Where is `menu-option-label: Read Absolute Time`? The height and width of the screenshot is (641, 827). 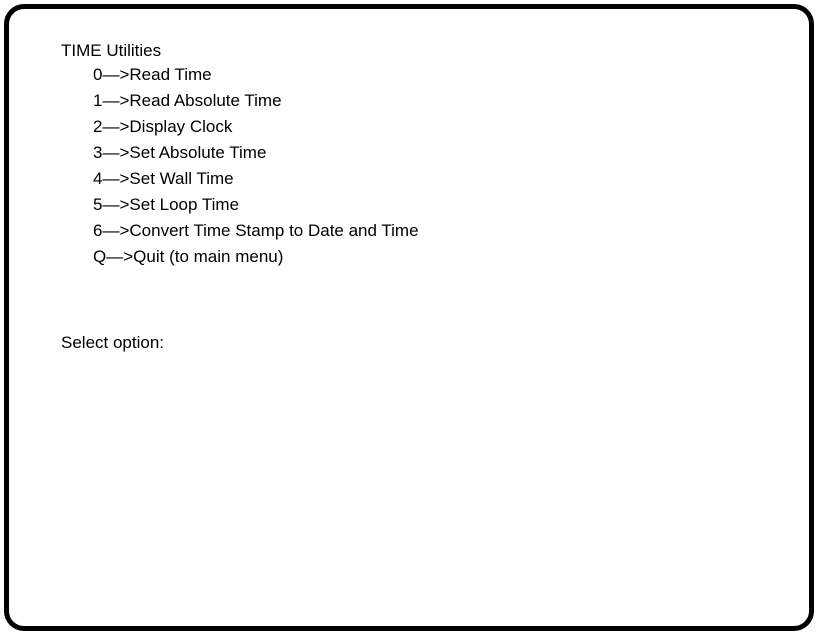 menu-option-label: Read Absolute Time is located at coordinates (205, 100).